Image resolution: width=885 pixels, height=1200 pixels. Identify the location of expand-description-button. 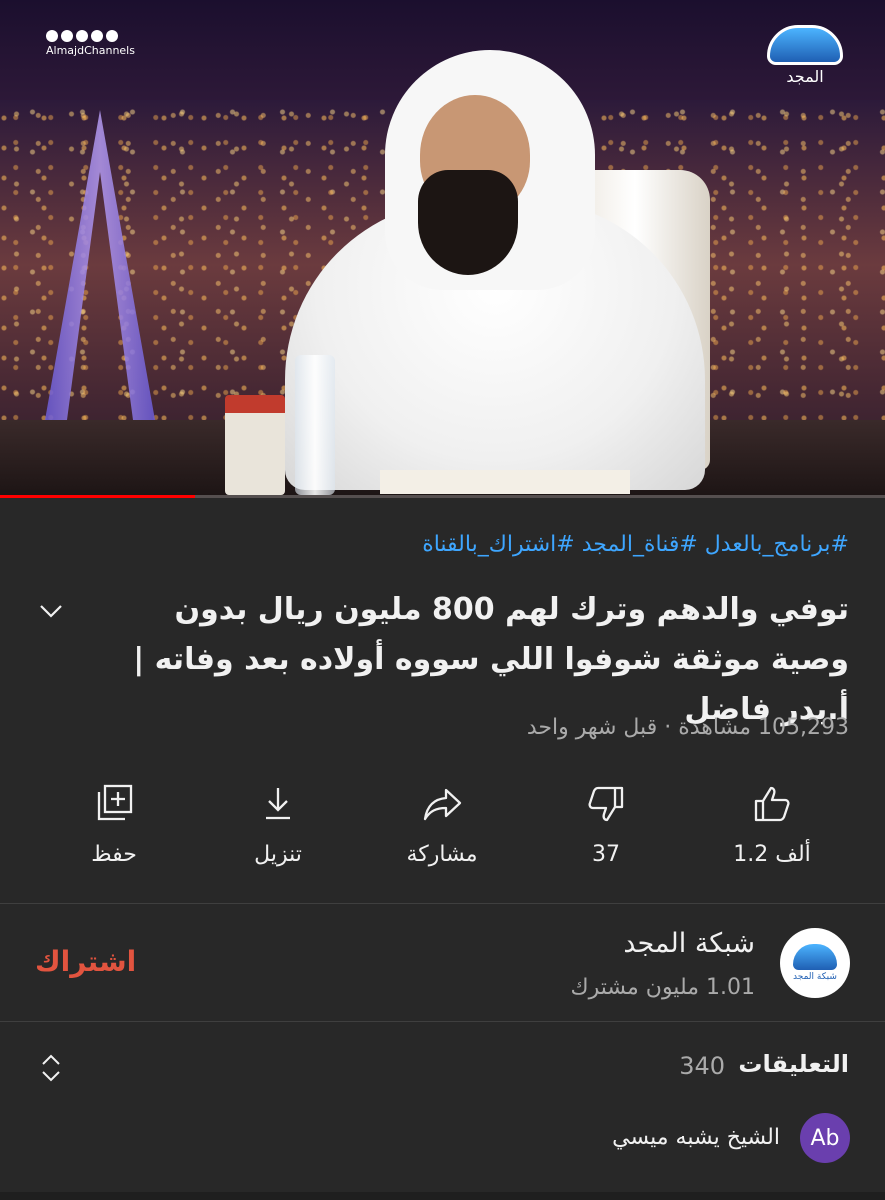
(51, 611).